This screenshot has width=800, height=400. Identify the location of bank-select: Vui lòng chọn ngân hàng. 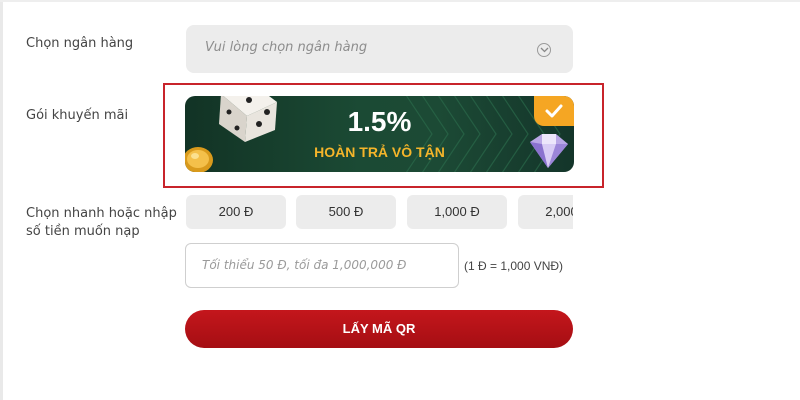
(379, 49).